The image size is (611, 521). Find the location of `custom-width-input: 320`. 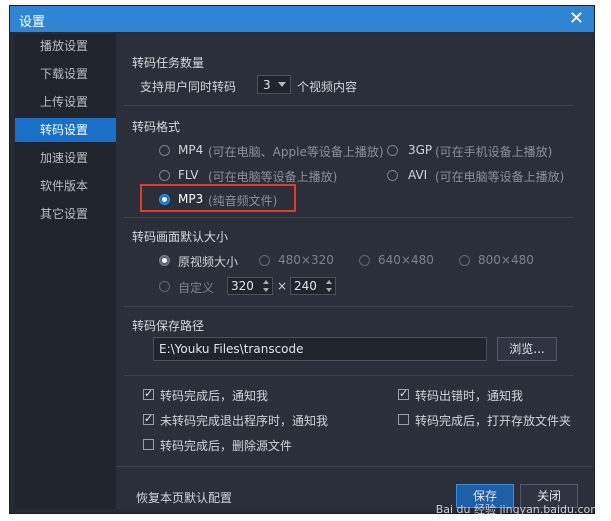

custom-width-input: 320 is located at coordinates (250, 286).